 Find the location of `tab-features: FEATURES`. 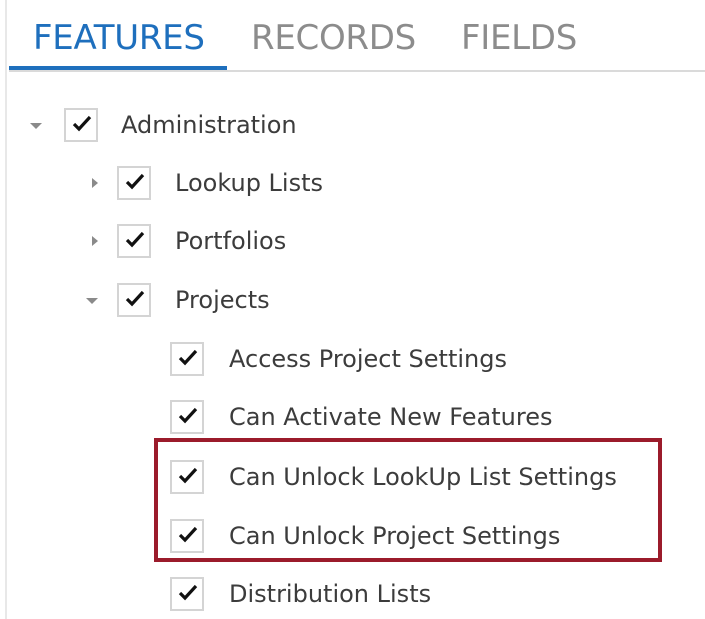

tab-features: FEATURES is located at coordinates (119, 38).